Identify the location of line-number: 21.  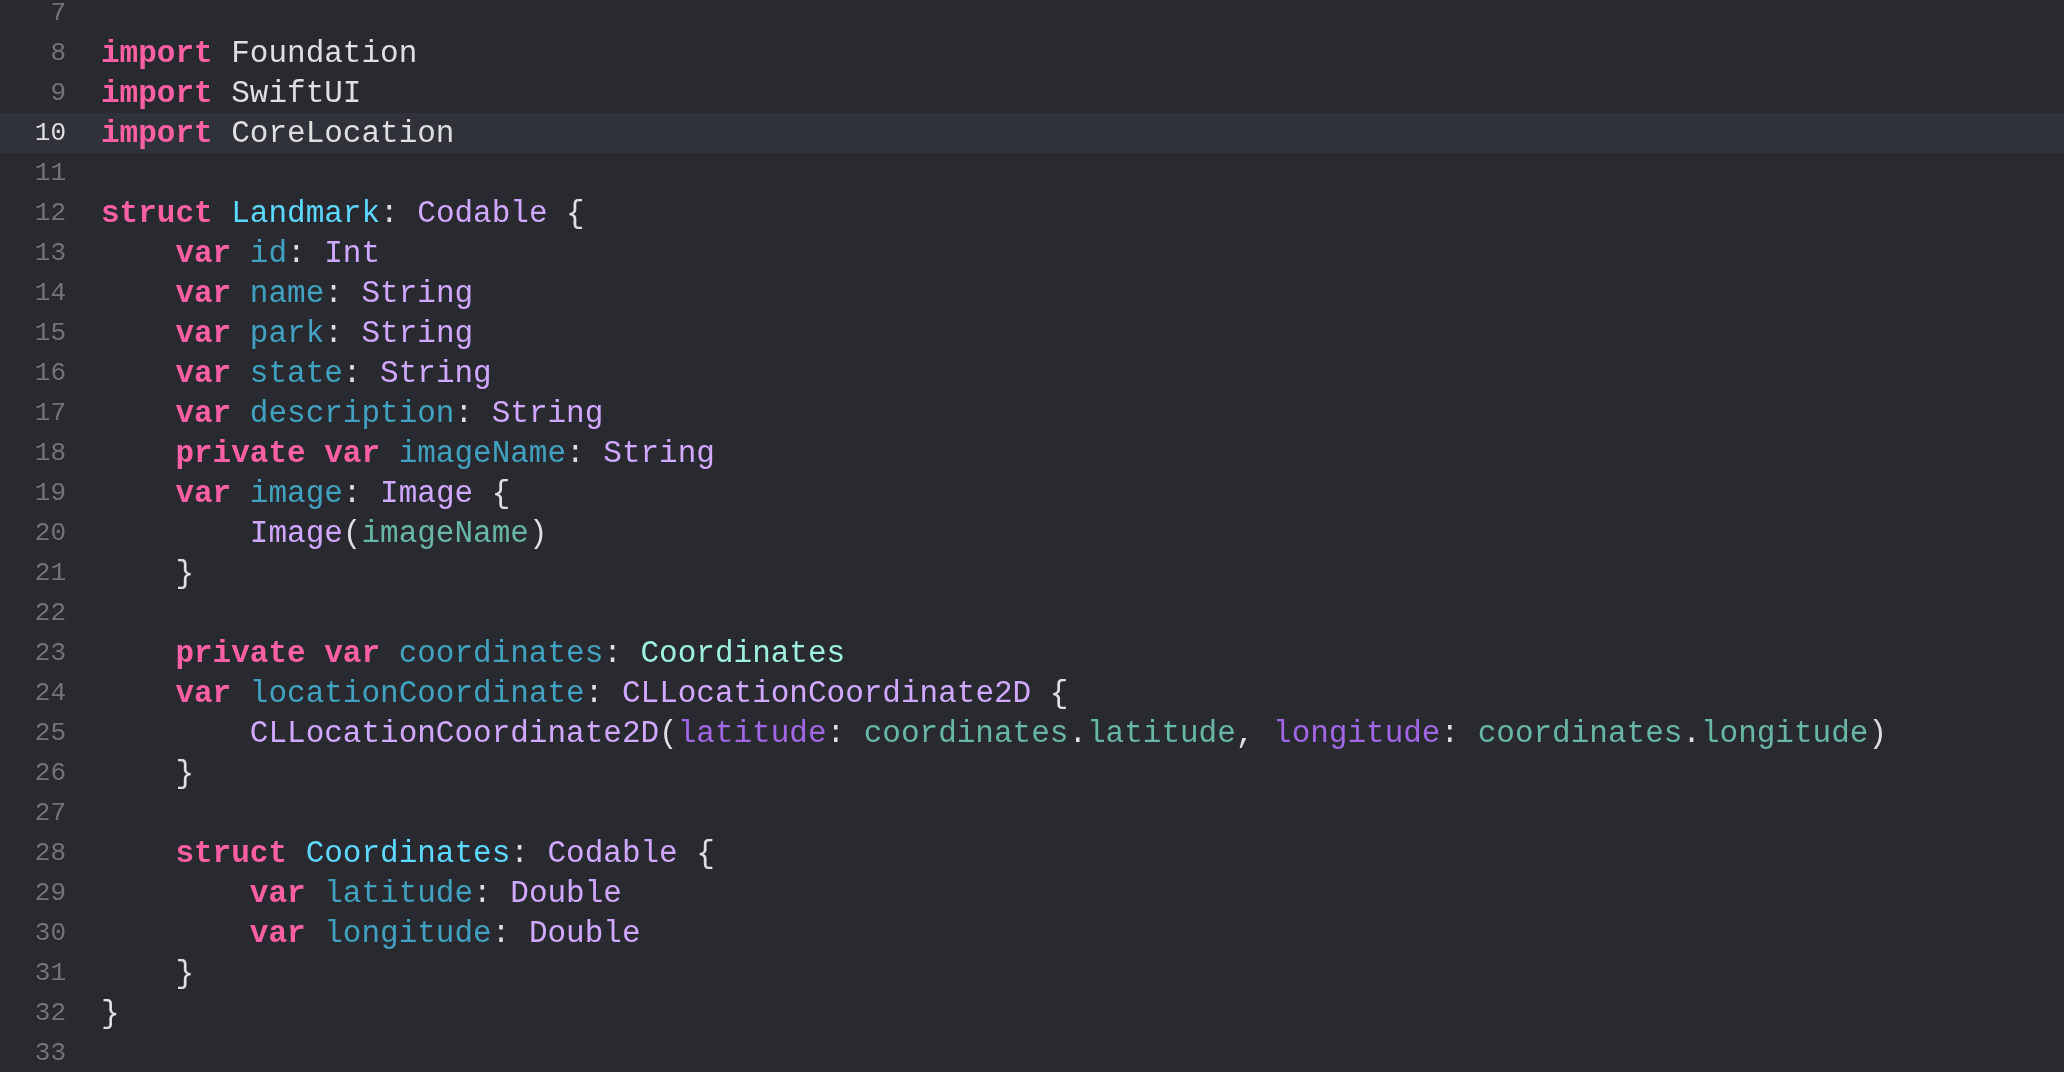
(50, 573).